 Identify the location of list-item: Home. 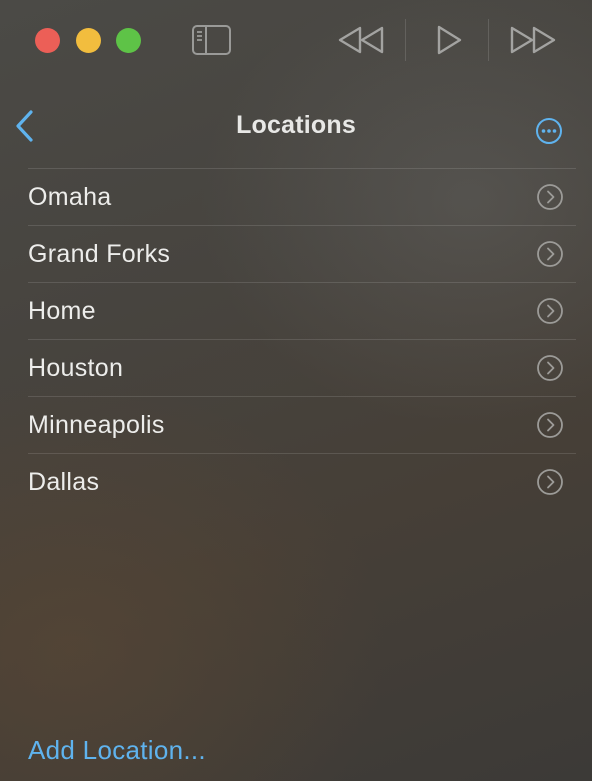
(302, 311).